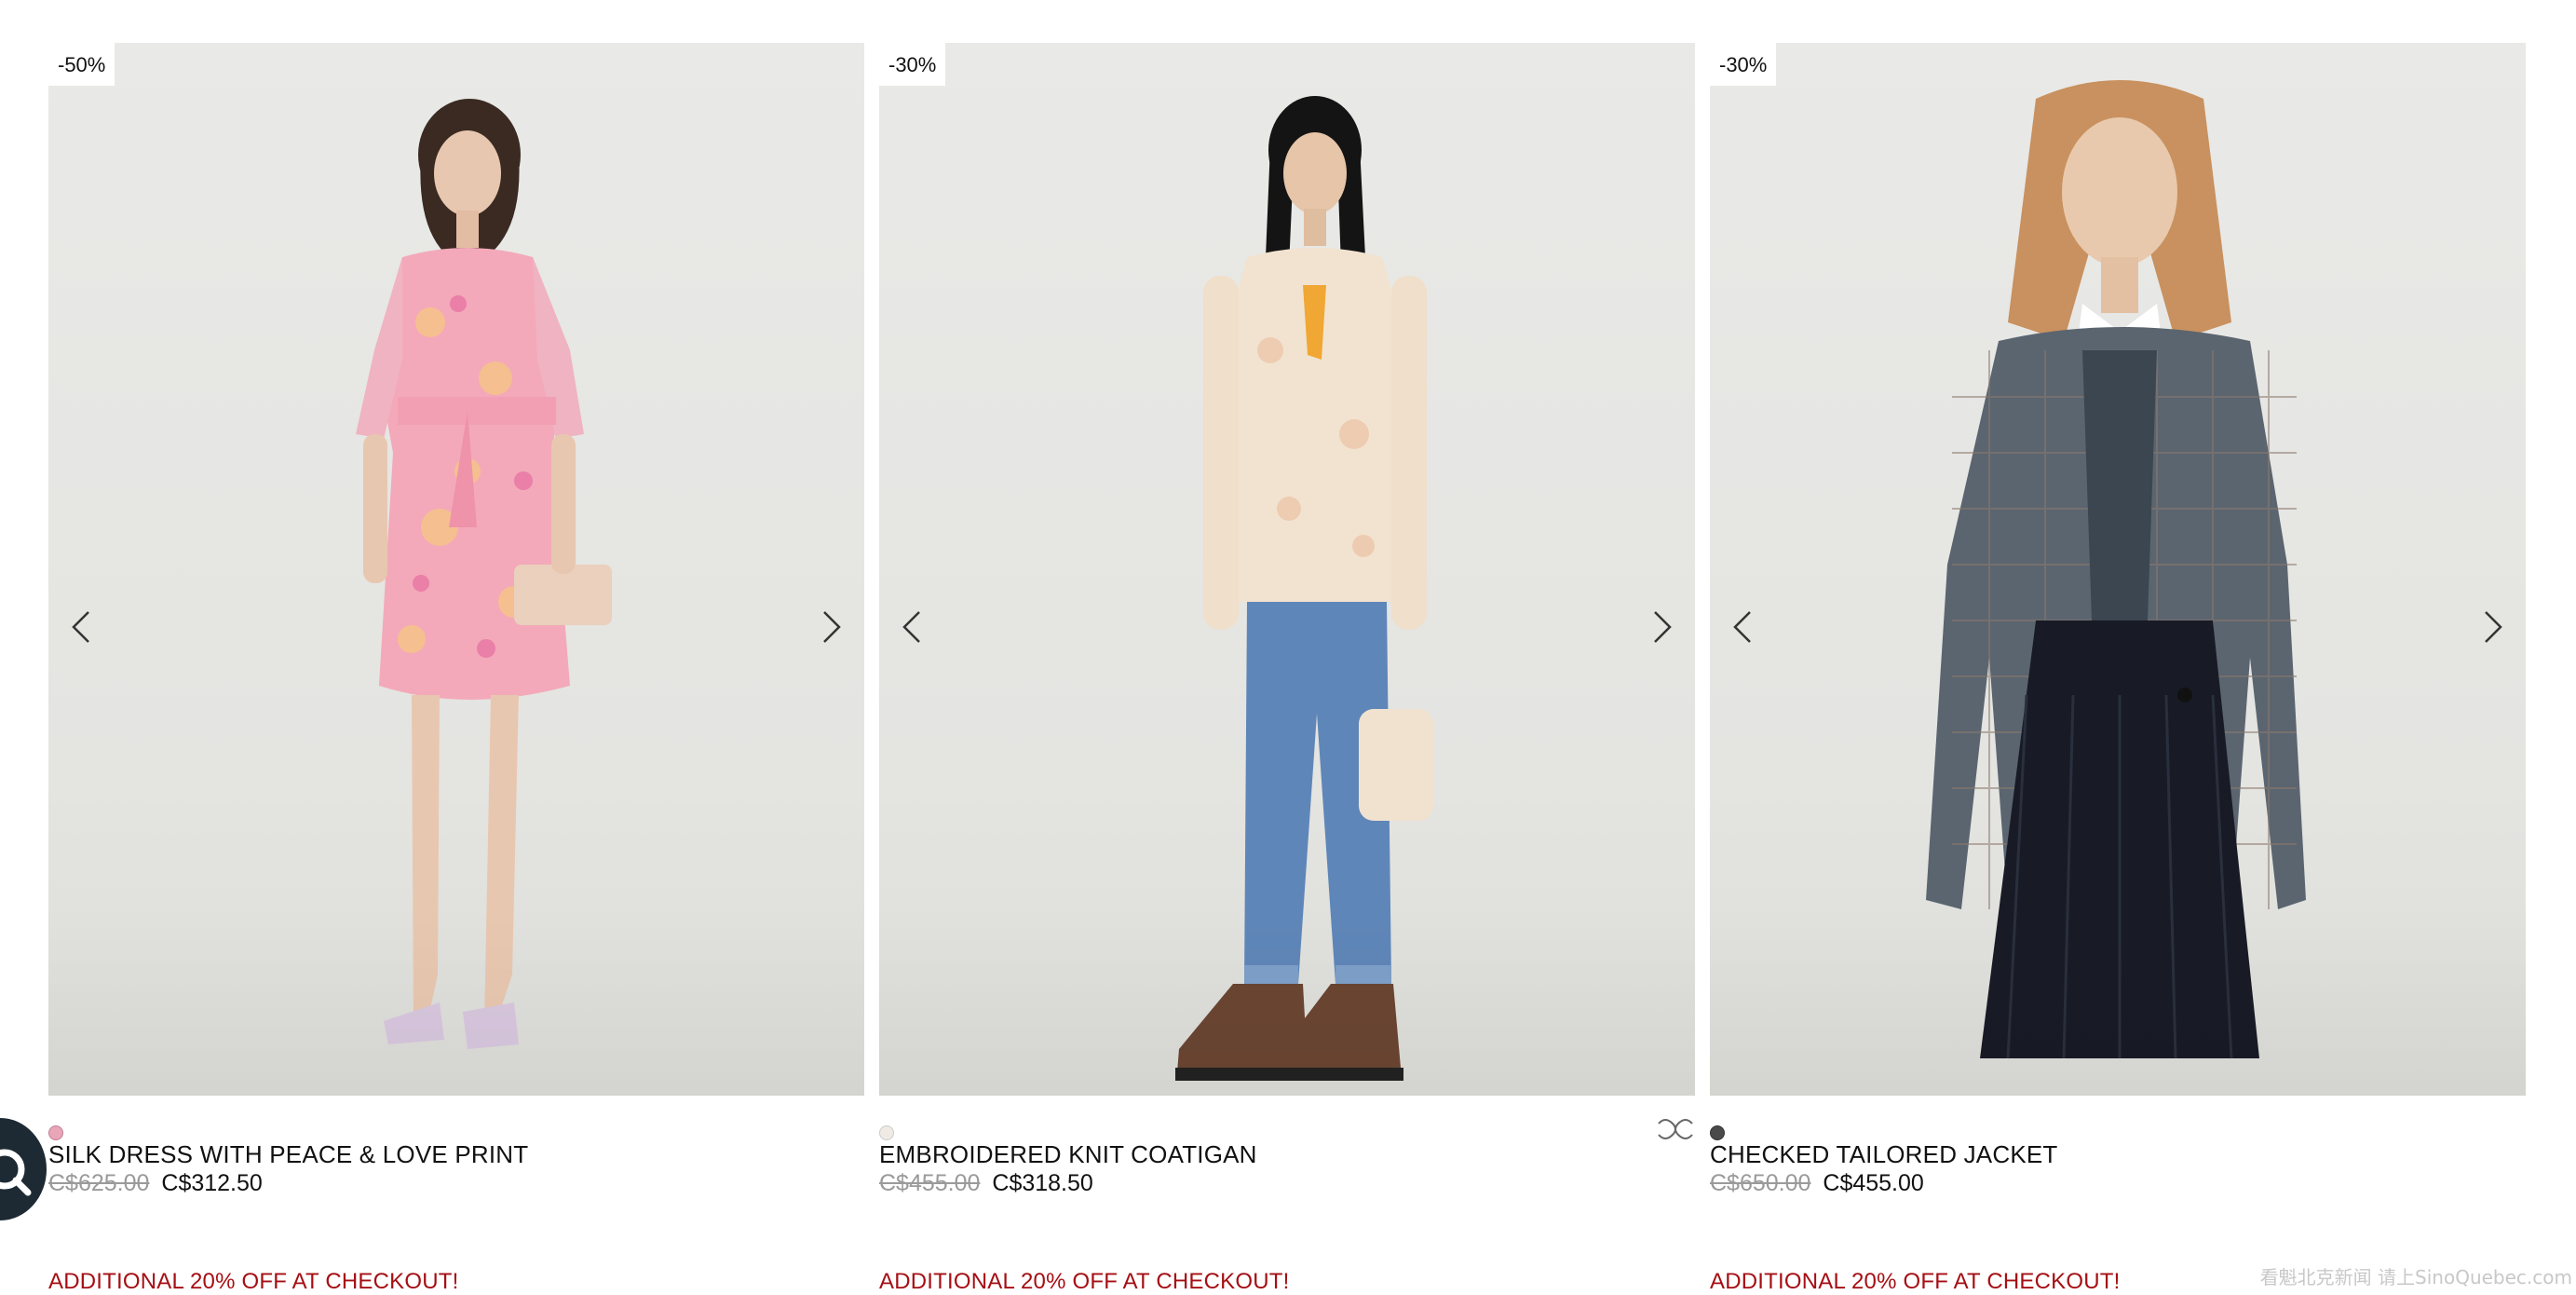  Describe the element at coordinates (930, 1183) in the screenshot. I see `original-price: C$455.00` at that location.